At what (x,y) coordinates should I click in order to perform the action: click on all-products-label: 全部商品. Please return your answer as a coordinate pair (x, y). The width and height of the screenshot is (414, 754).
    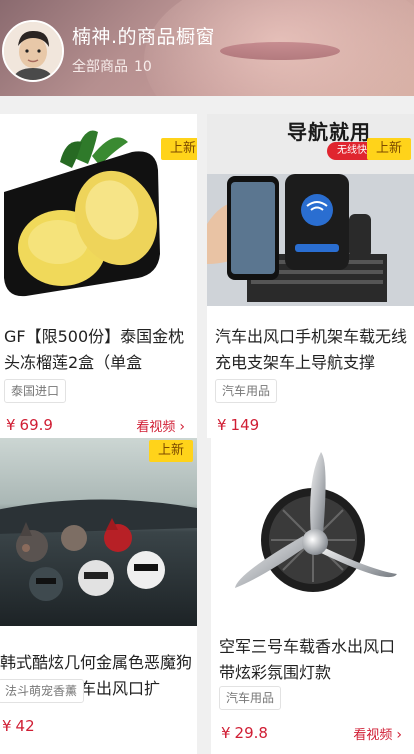
    Looking at the image, I should click on (100, 67).